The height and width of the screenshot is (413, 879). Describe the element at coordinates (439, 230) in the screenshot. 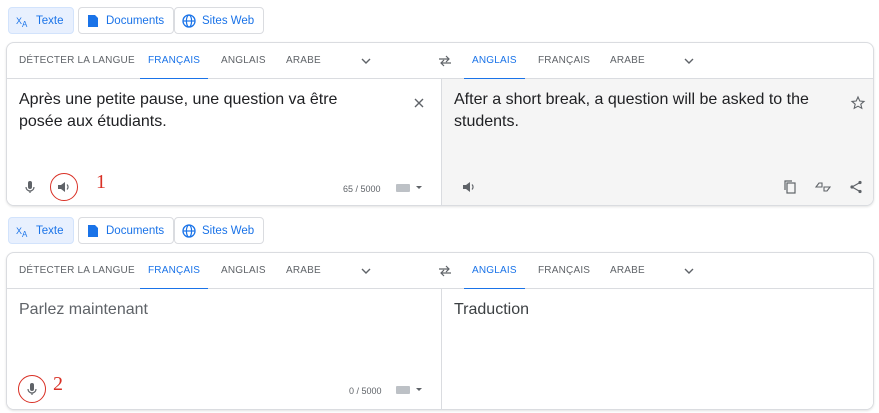

I see `mode-bar-bottom: XA Texte Documents Sites Web` at that location.